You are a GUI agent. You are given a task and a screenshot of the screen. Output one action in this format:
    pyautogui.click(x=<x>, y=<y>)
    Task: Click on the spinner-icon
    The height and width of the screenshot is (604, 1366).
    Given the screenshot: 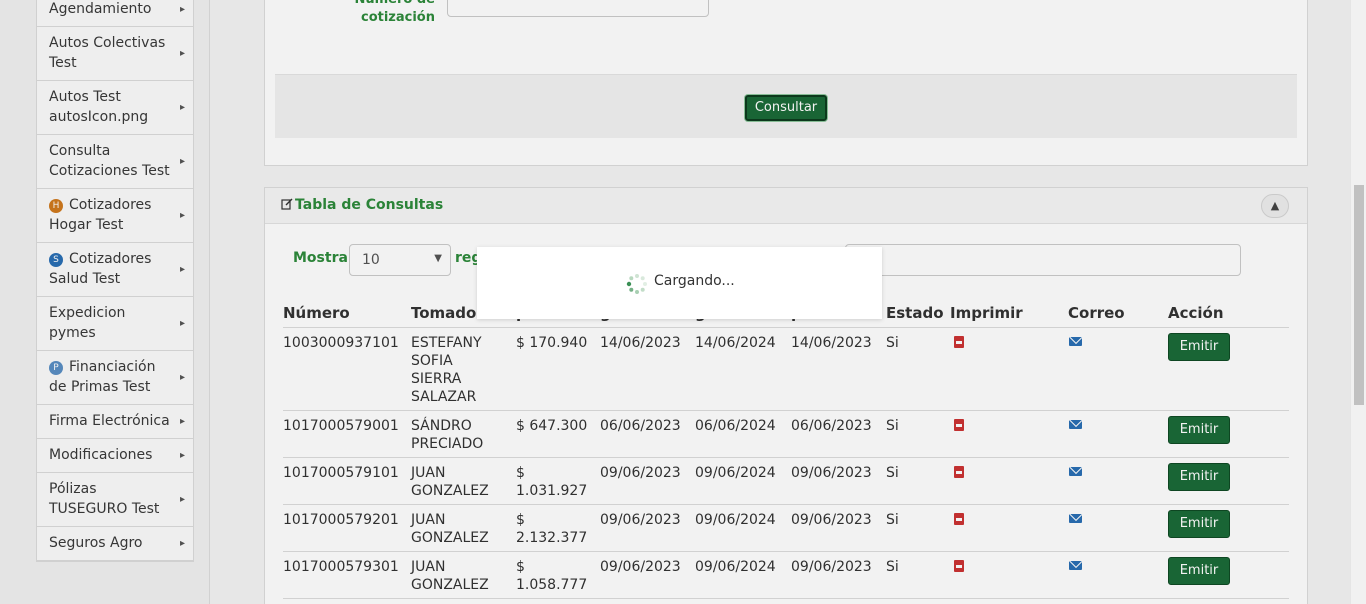 What is the action you would take?
    pyautogui.click(x=636, y=284)
    